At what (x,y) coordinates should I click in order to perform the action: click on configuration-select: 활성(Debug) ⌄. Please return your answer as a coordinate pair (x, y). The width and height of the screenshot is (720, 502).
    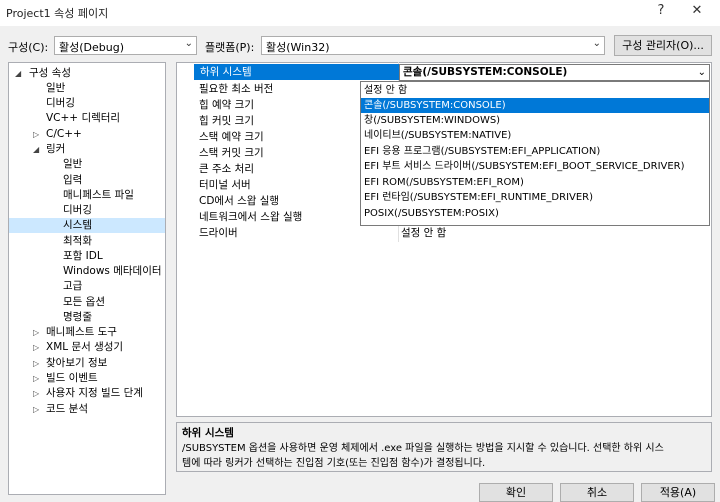
    Looking at the image, I should click on (125, 45).